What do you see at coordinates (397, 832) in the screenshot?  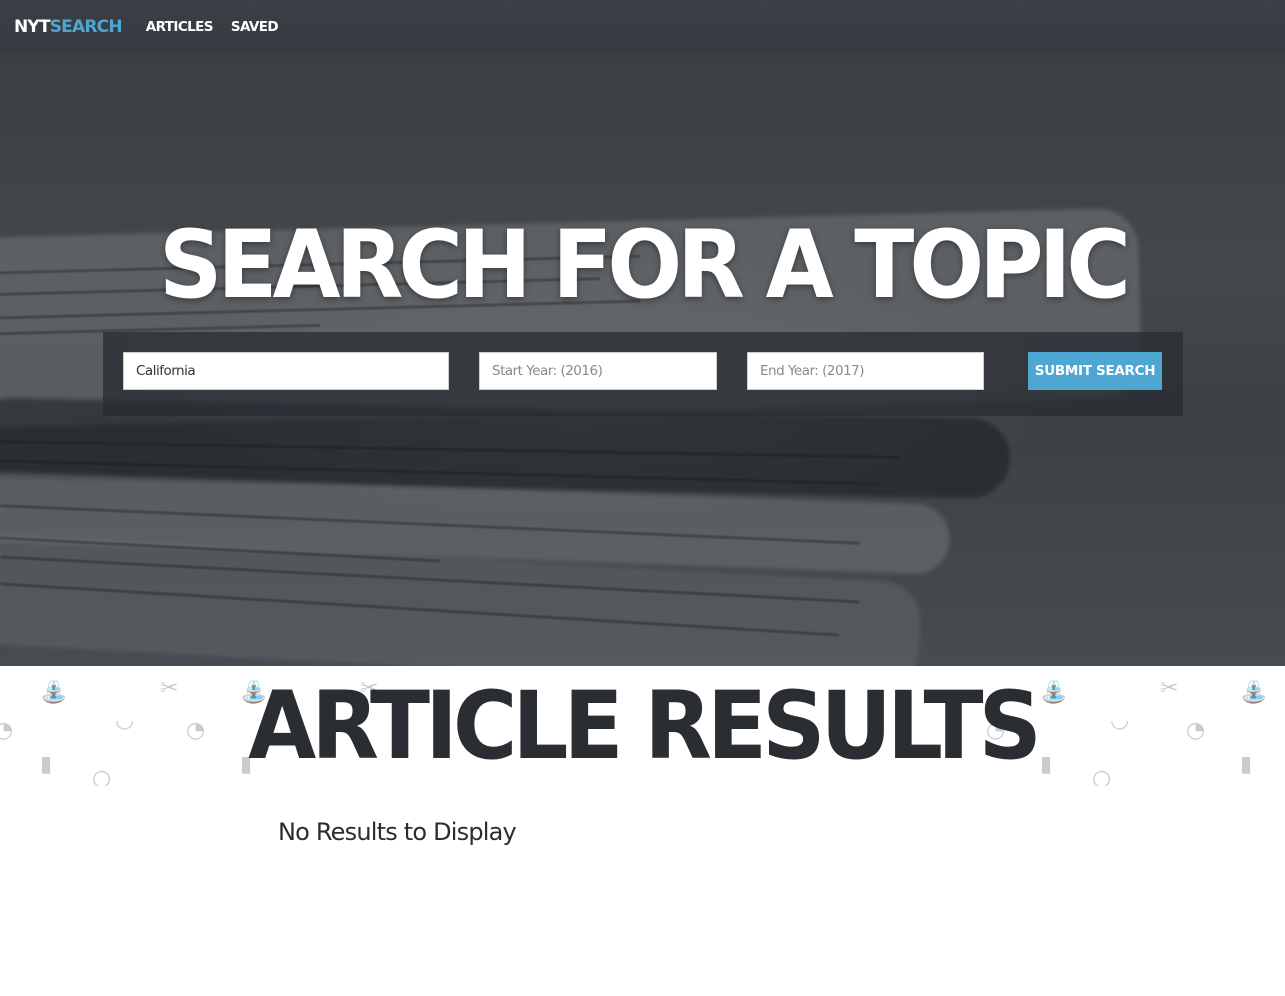 I see `no-results-message: No Results to Display` at bounding box center [397, 832].